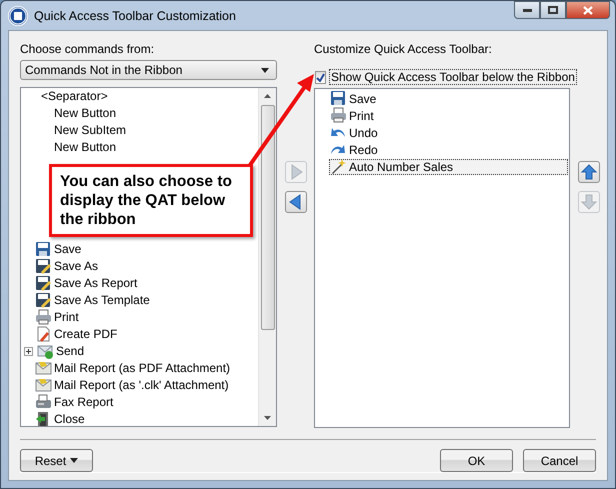 This screenshot has width=616, height=489. What do you see at coordinates (453, 77) in the screenshot?
I see `checkbox-label: Show Quick Access Toolbar below the Ribbon` at bounding box center [453, 77].